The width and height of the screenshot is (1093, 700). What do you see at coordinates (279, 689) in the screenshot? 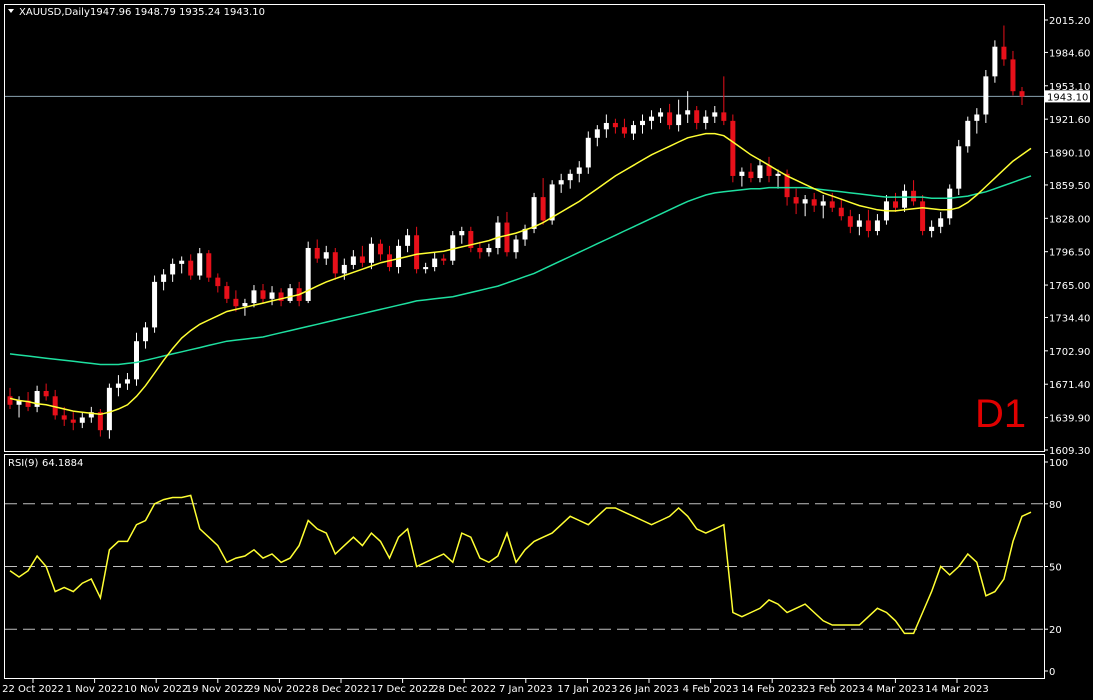
I see `time-tick-label: 29 Nov 2022` at bounding box center [279, 689].